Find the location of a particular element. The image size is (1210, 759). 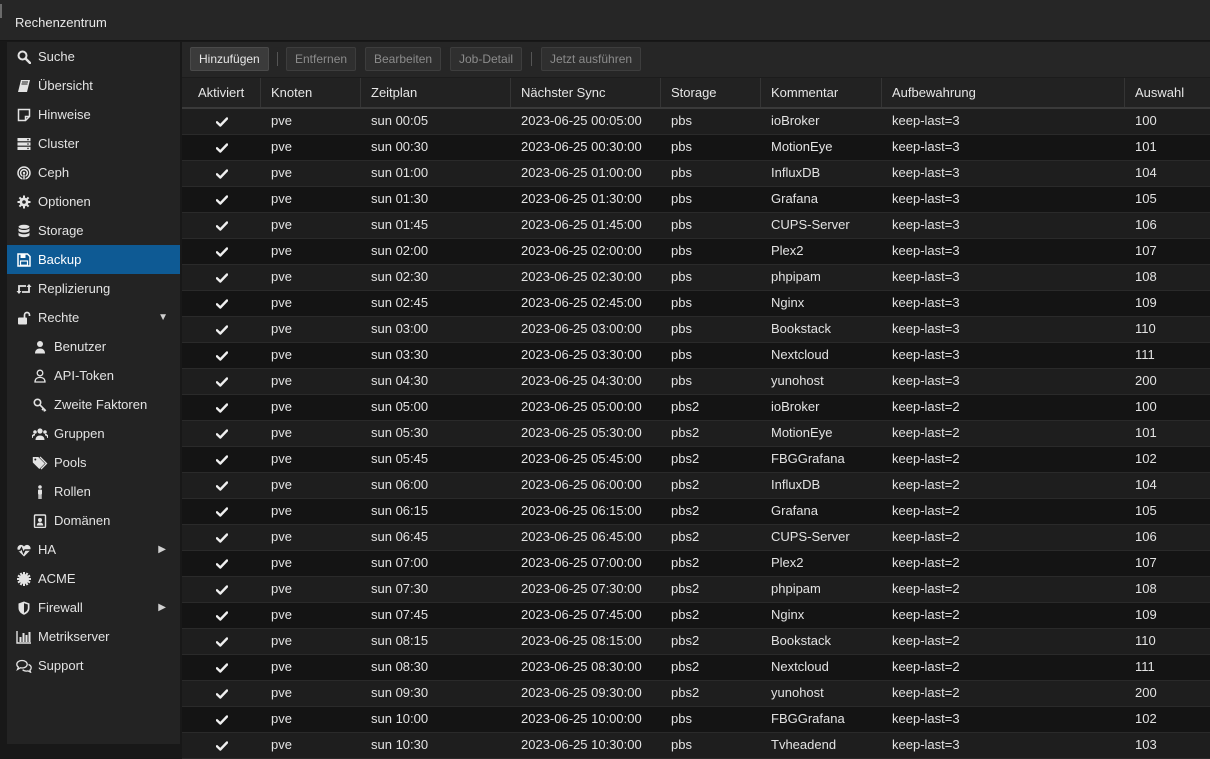

sidebar-item-rollen: Rollen is located at coordinates (93, 491).